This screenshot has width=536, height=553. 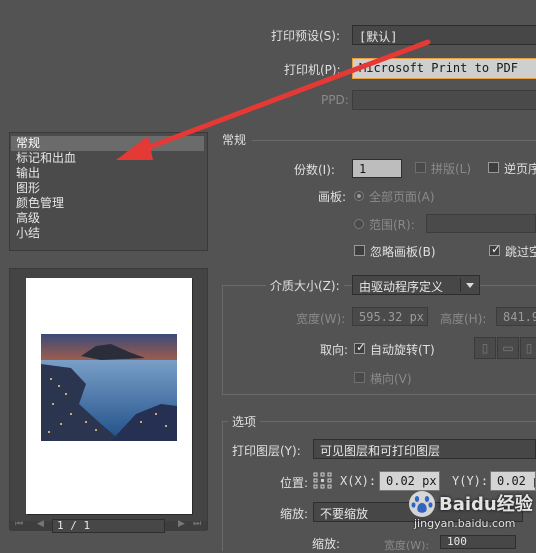 I want to click on last-page-icon: ⏭, so click(x=197, y=524).